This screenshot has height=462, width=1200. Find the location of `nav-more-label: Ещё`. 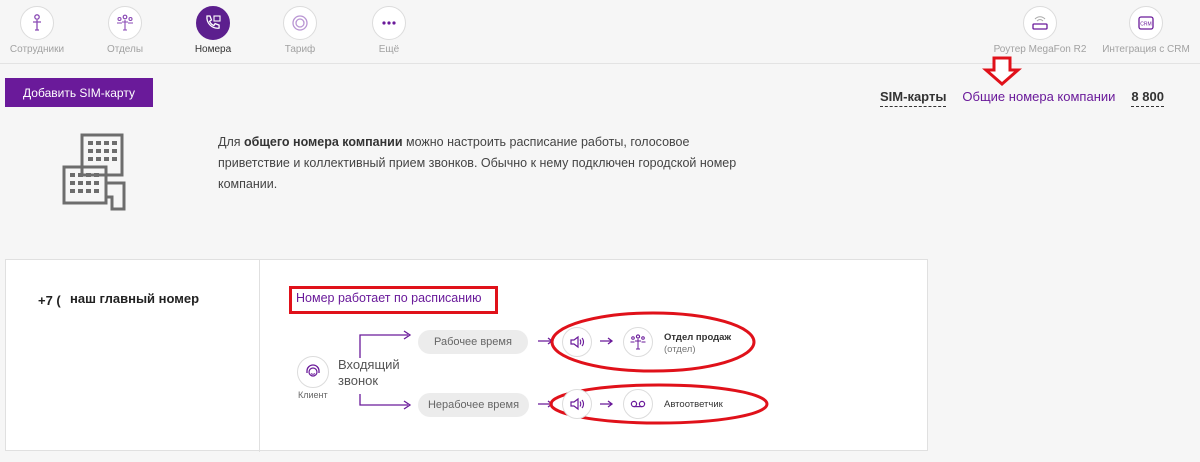

nav-more-label: Ещё is located at coordinates (389, 49).